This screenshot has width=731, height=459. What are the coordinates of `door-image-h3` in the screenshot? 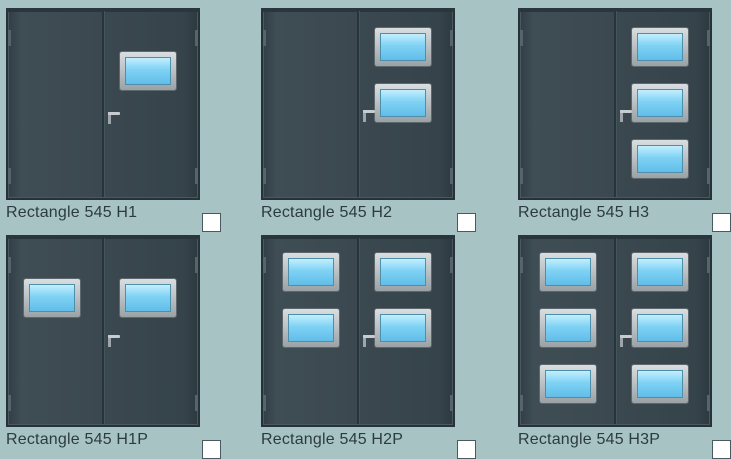 It's located at (615, 104).